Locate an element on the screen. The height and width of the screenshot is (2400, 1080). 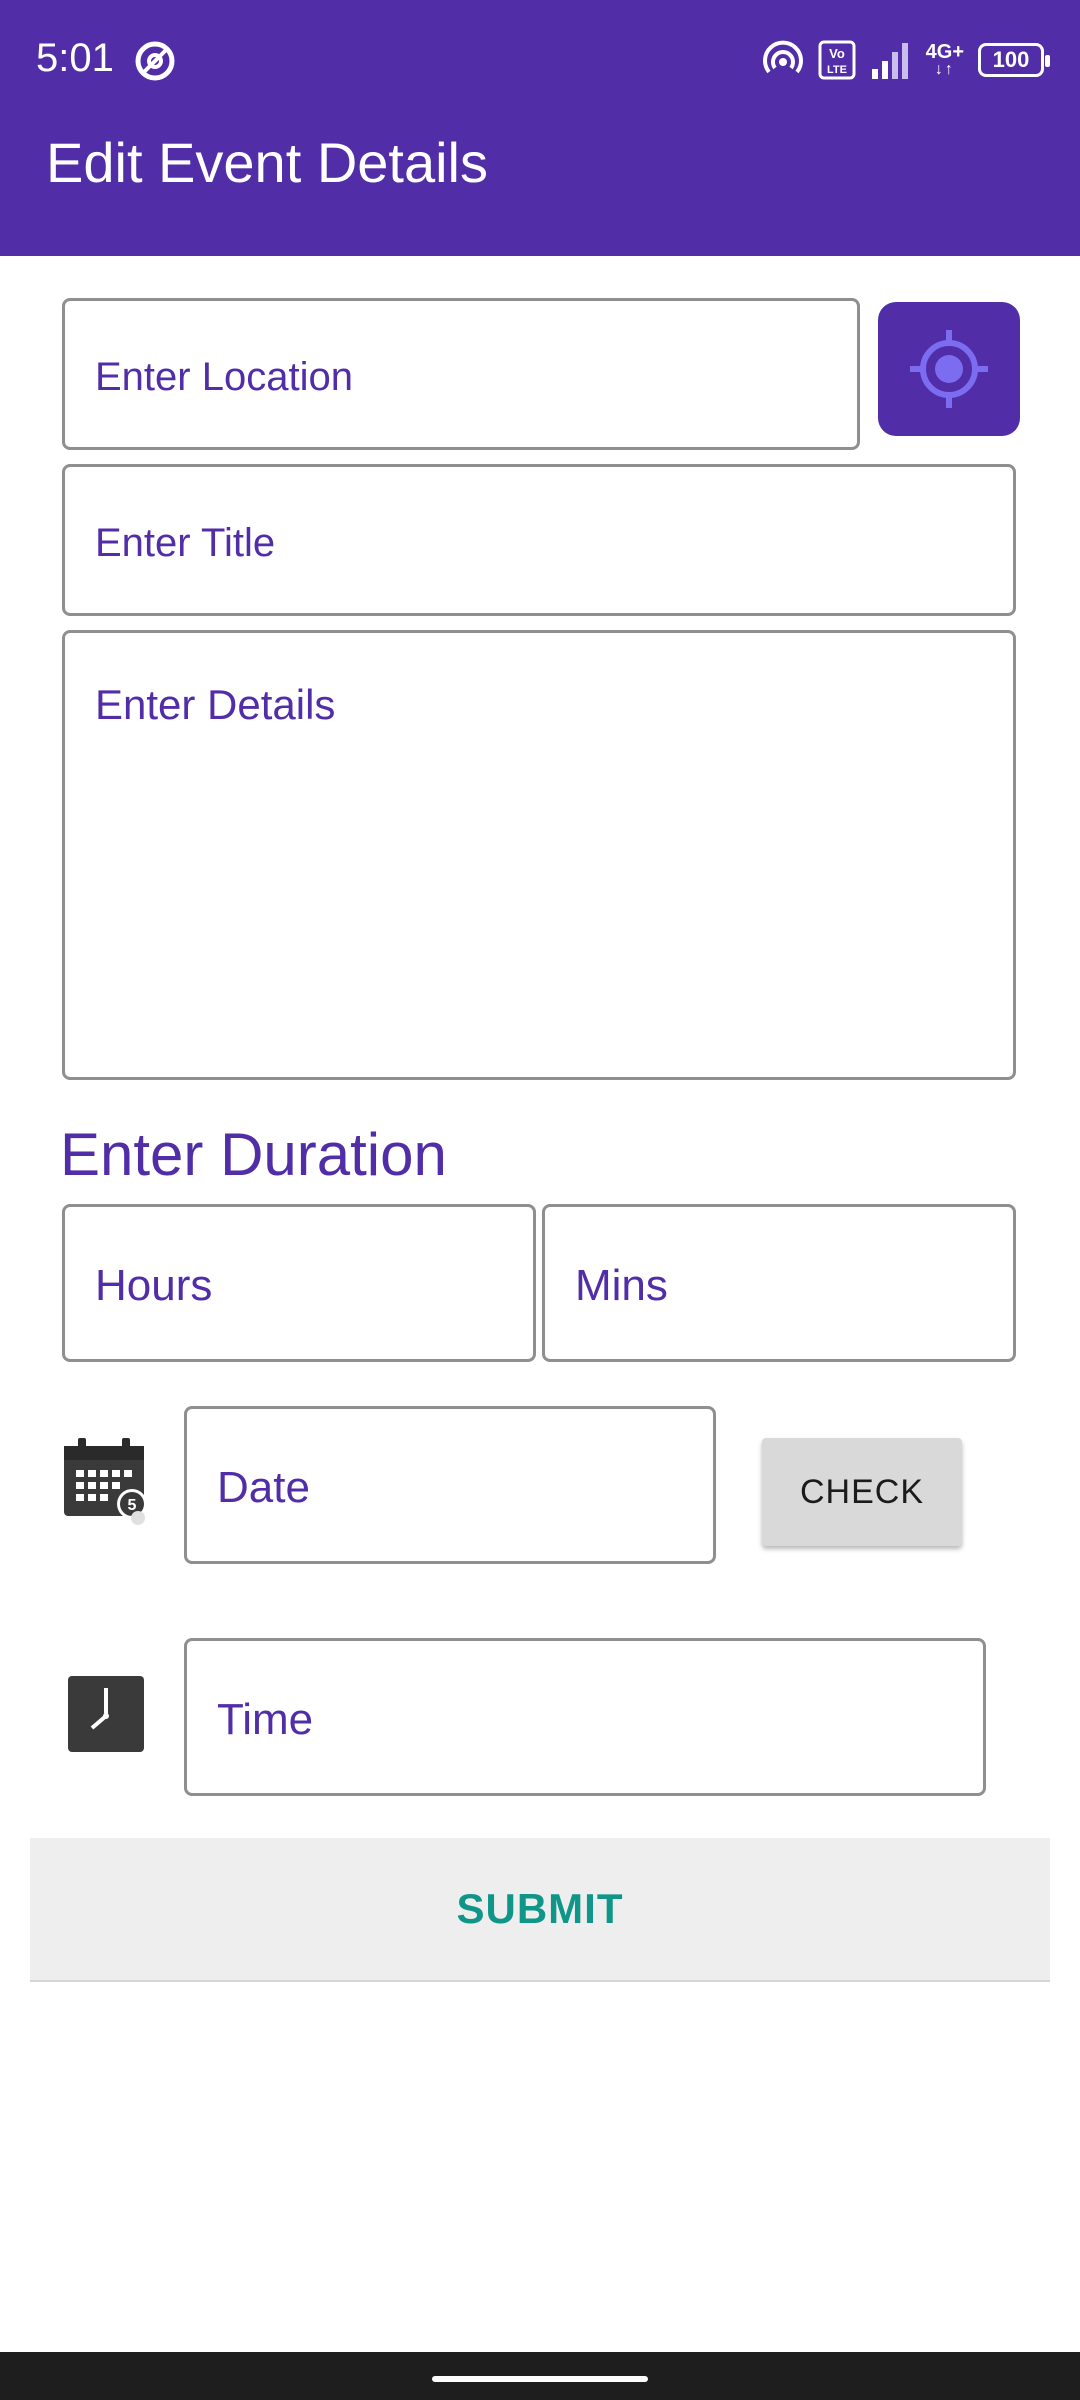
title-field: Enter Title is located at coordinates (539, 540).